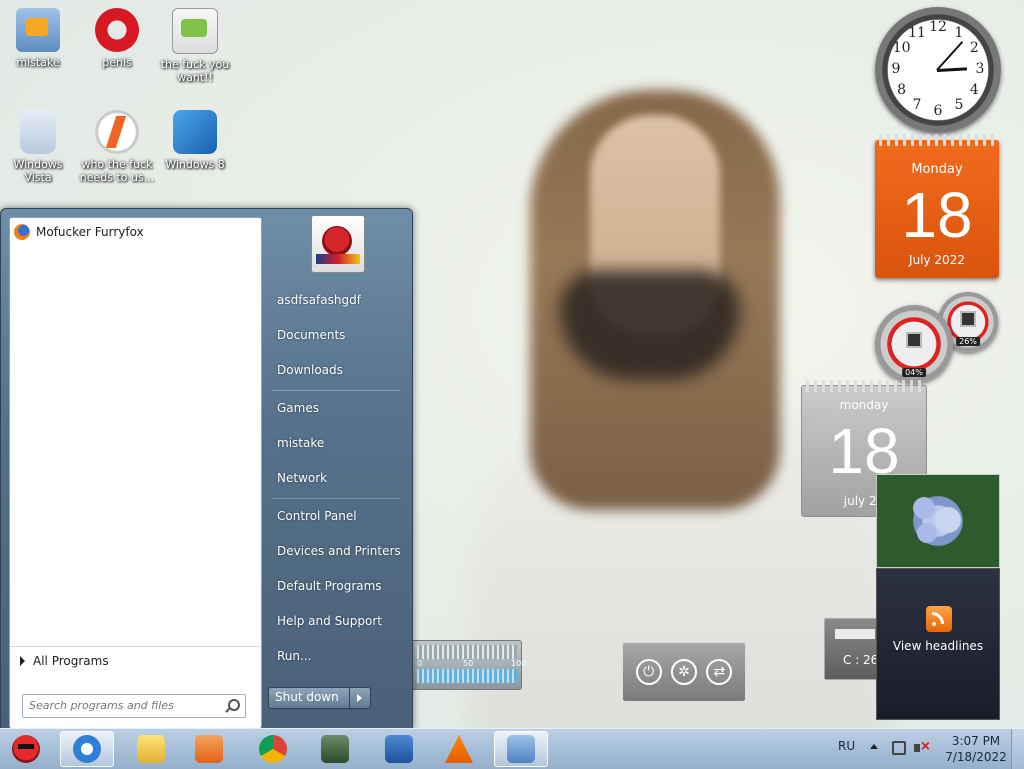 The height and width of the screenshot is (769, 1024). Describe the element at coordinates (976, 757) in the screenshot. I see `taskbar-date: 7/18/2022` at that location.